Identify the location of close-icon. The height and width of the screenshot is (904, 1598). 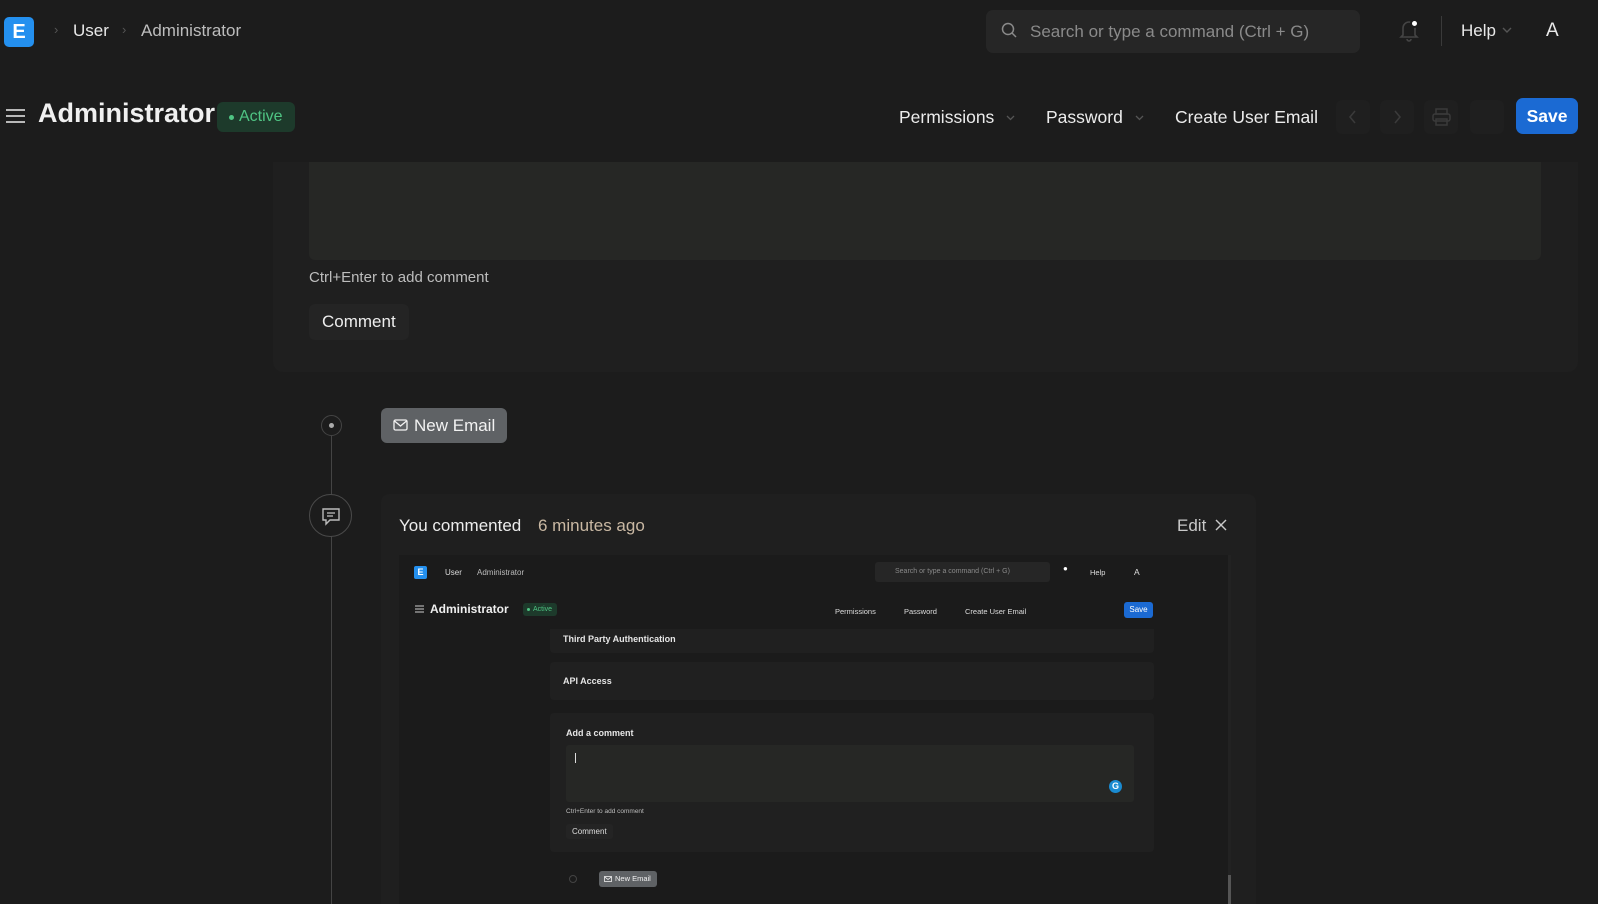
(1221, 525).